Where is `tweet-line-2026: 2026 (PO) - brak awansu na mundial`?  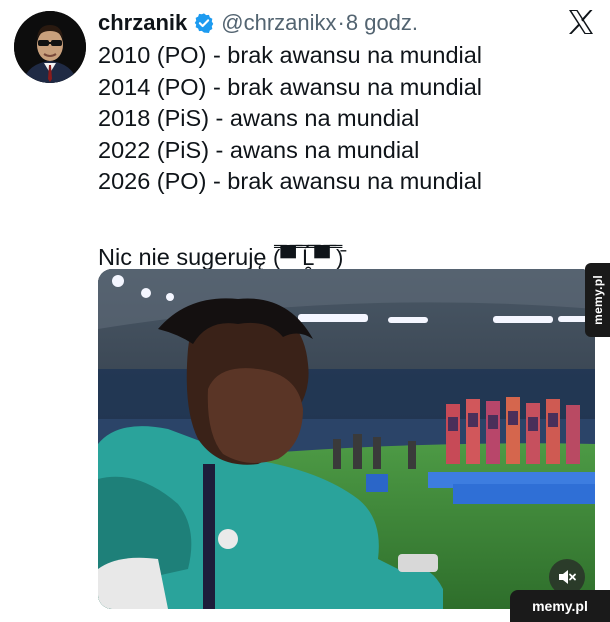 tweet-line-2026: 2026 (PO) - brak awansu na mundial is located at coordinates (290, 181).